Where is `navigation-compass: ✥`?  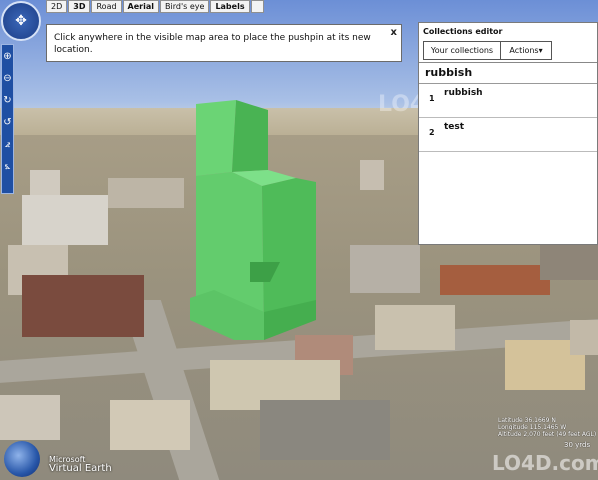 navigation-compass: ✥ is located at coordinates (21, 21).